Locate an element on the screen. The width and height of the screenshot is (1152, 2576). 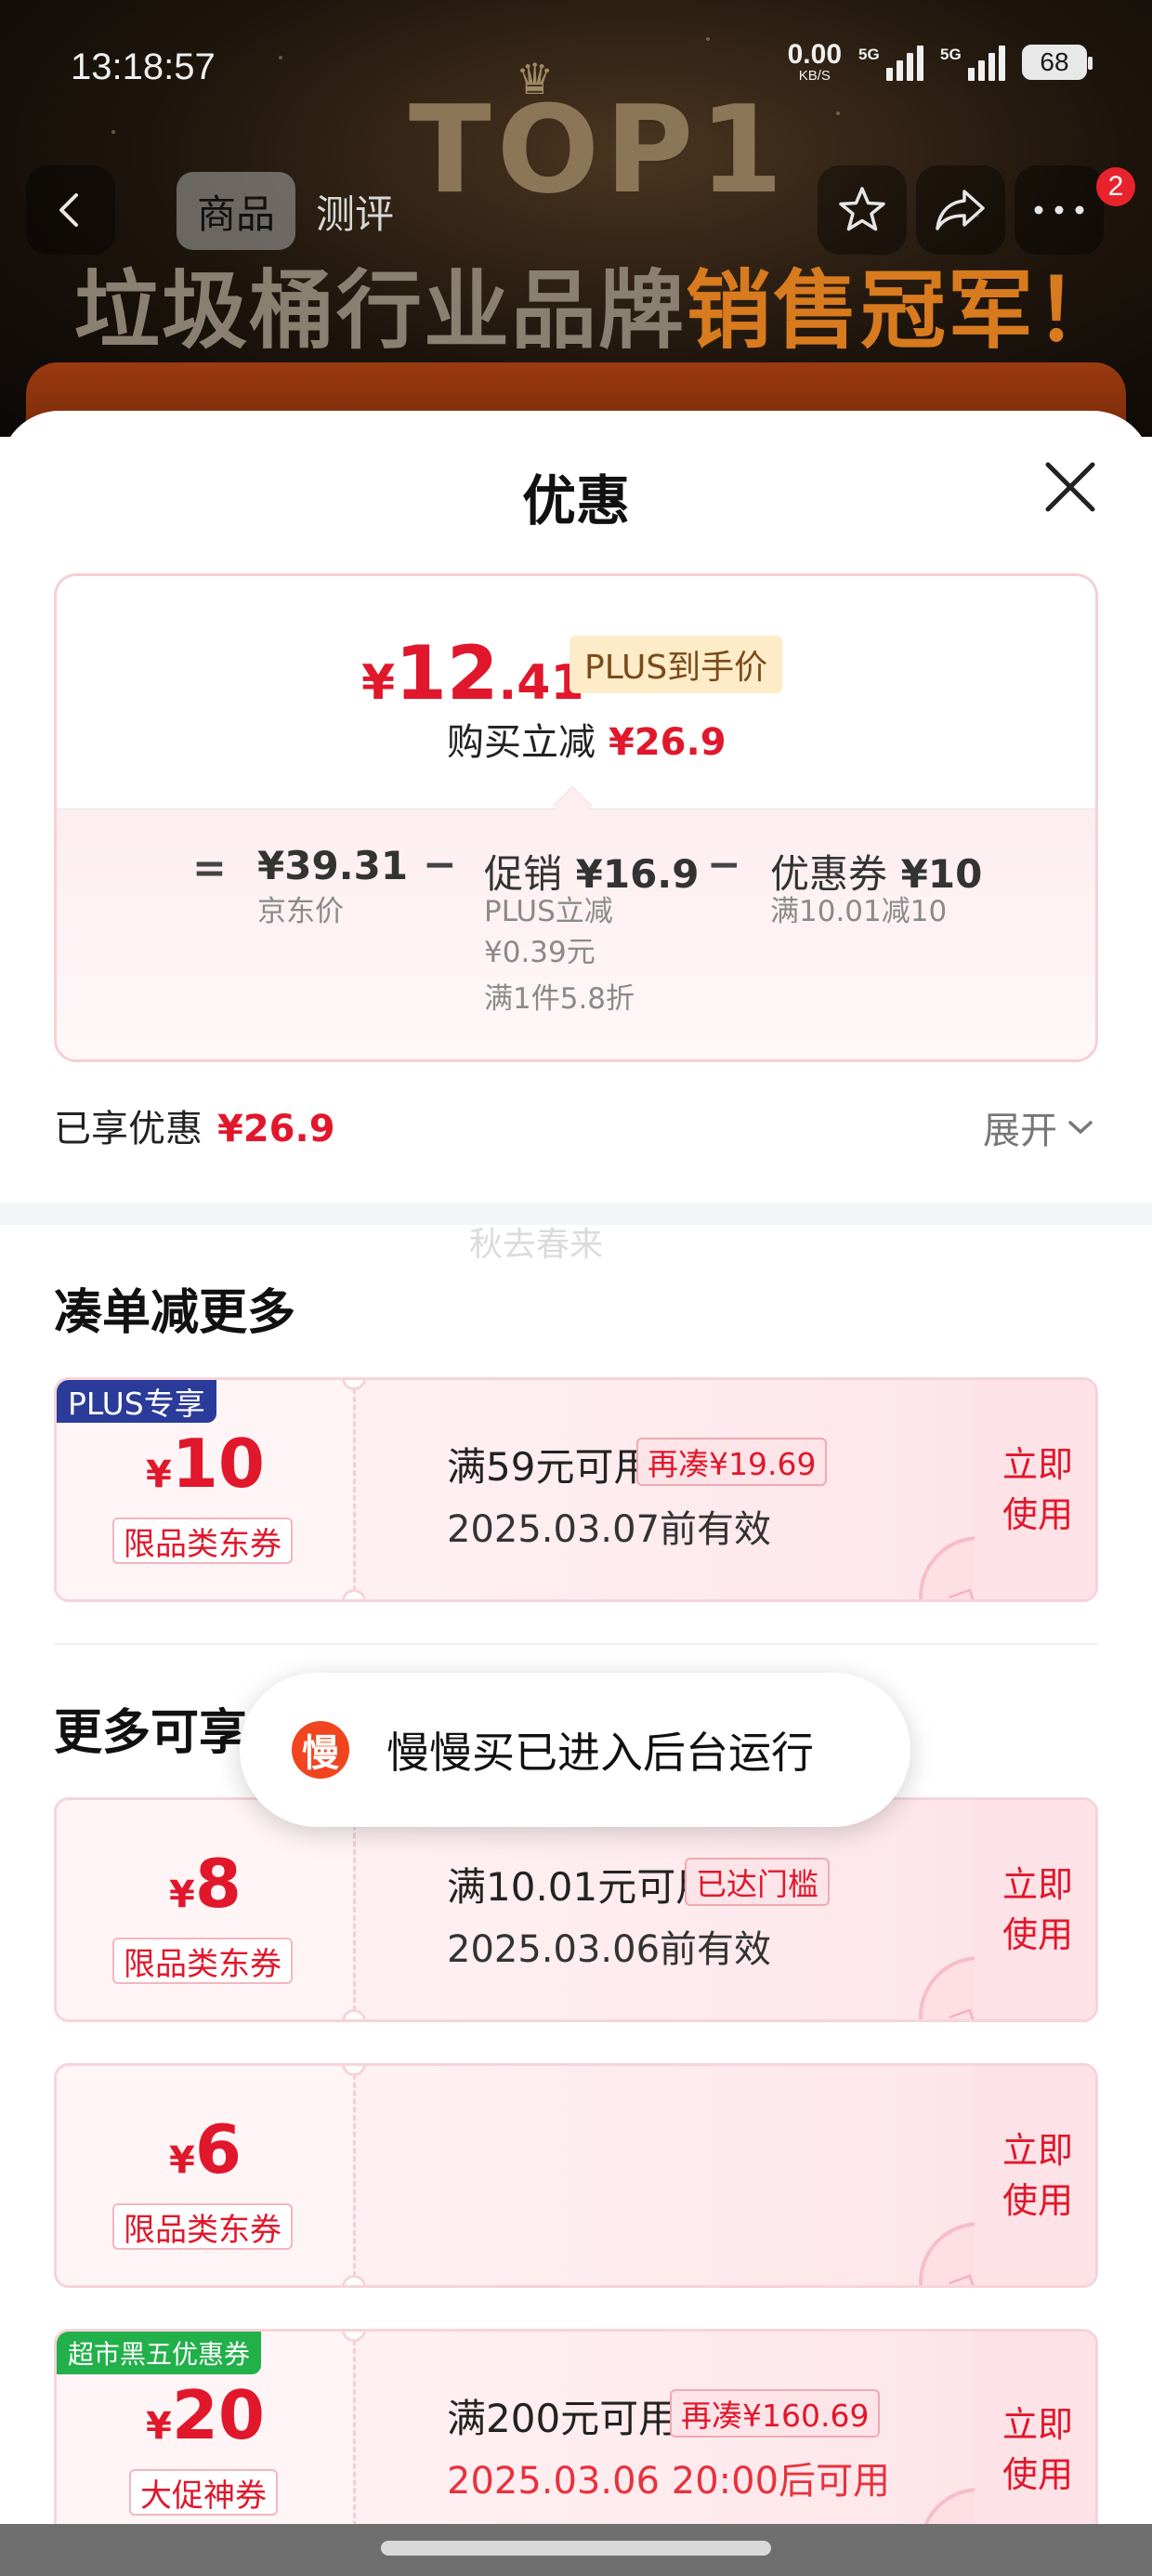
coupon-status-tag: 已达门槛 is located at coordinates (757, 1882).